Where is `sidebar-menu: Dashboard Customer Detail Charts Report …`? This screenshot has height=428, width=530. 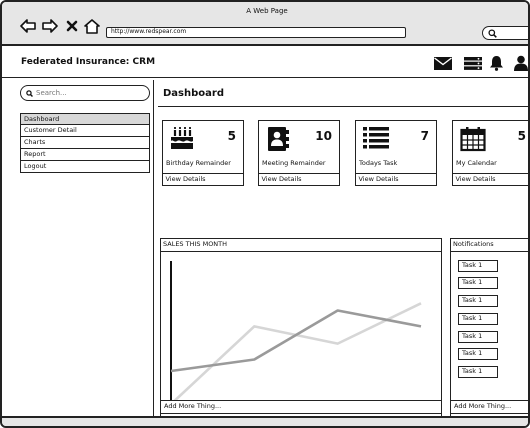
sidebar-menu: Dashboard Customer Detail Charts Report … is located at coordinates (85, 143).